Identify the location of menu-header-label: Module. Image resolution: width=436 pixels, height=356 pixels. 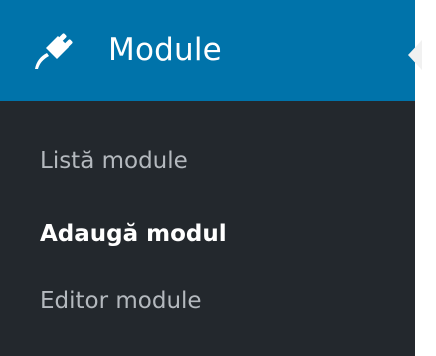
(165, 50).